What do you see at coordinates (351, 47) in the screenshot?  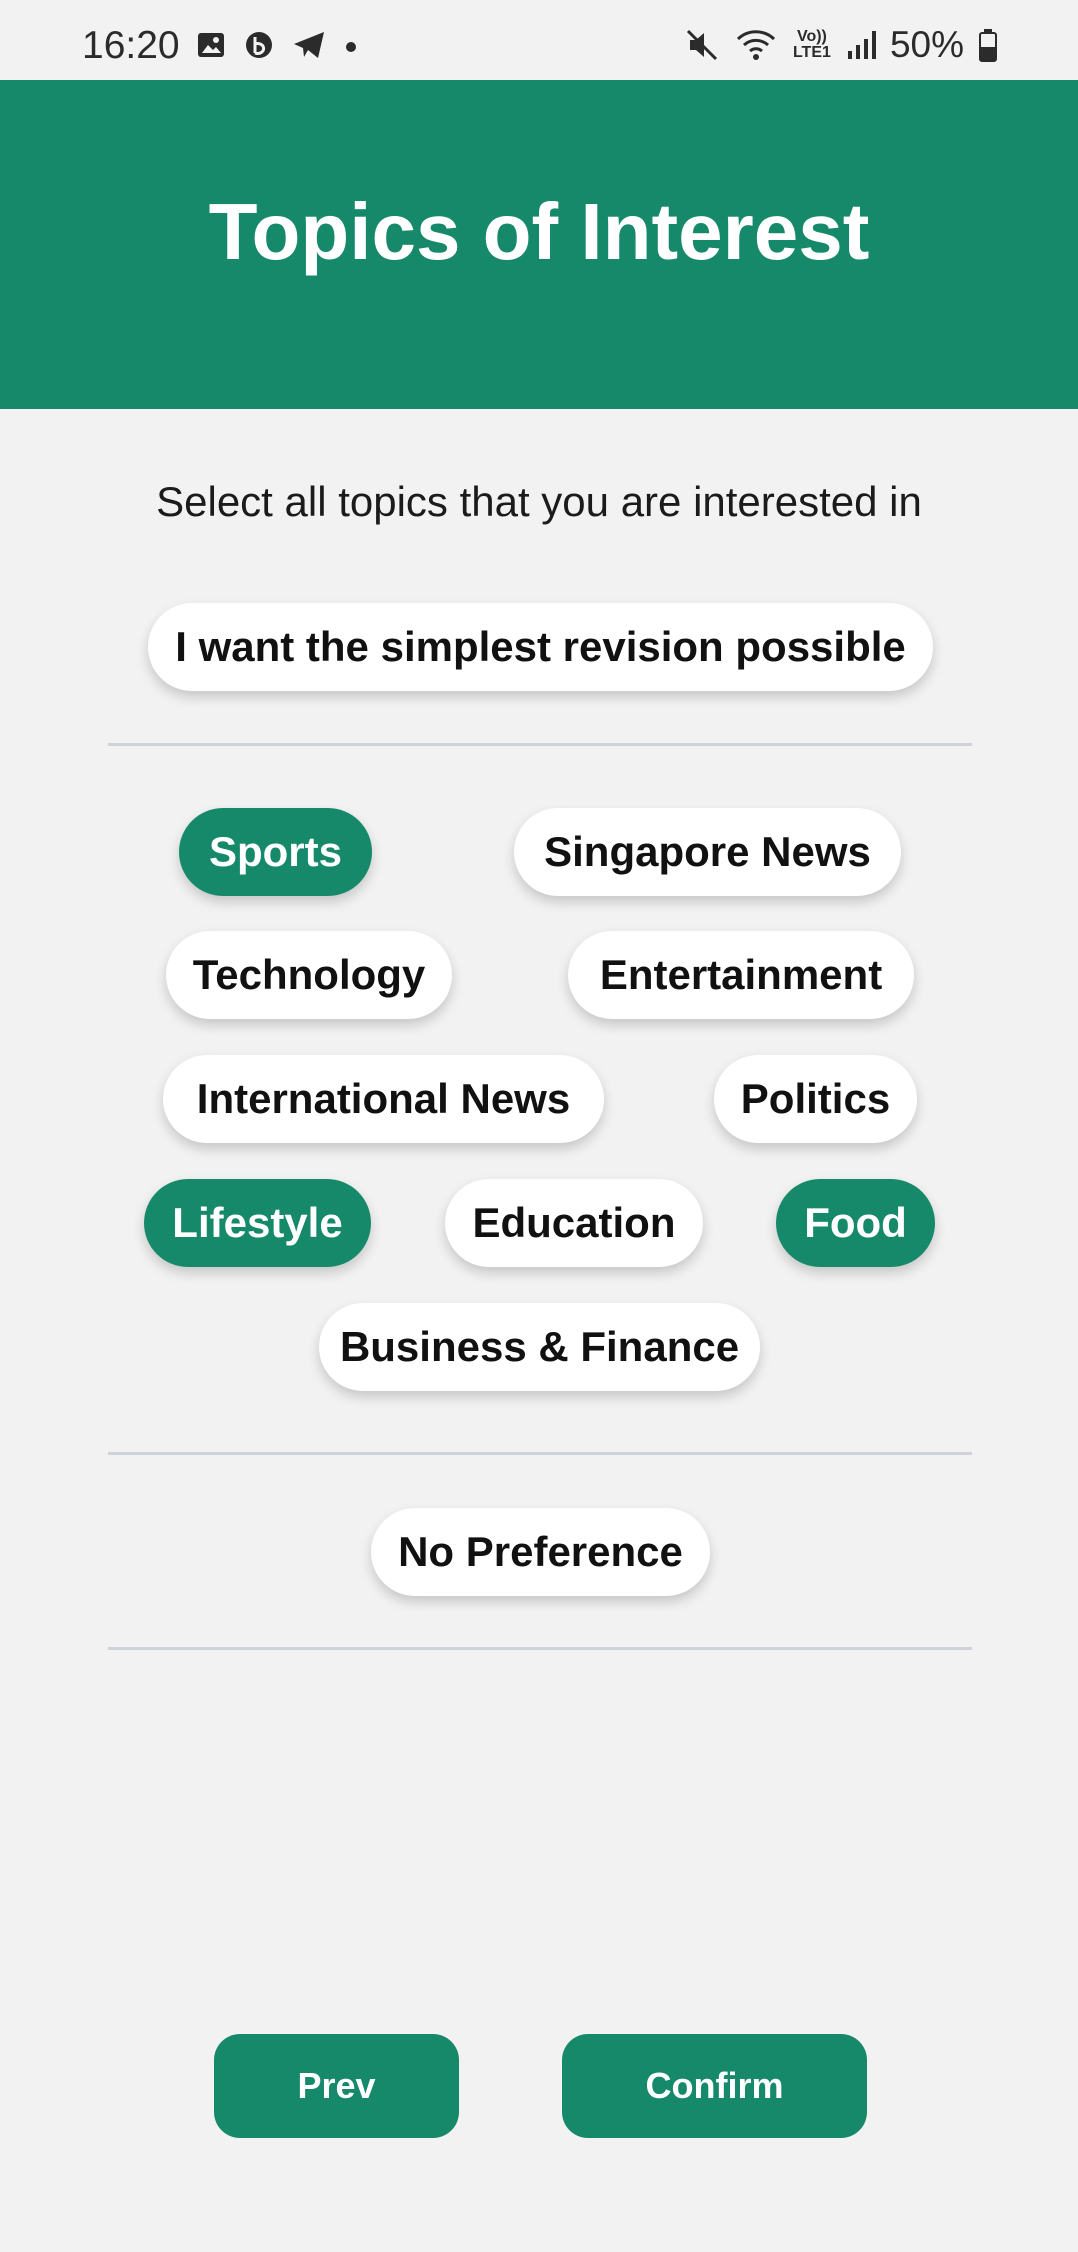 I see `dot-icon` at bounding box center [351, 47].